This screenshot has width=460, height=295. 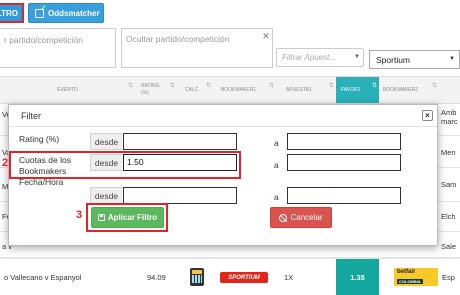 What do you see at coordinates (106, 195) in the screenshot?
I see `fecha-desde-addon: desde` at bounding box center [106, 195].